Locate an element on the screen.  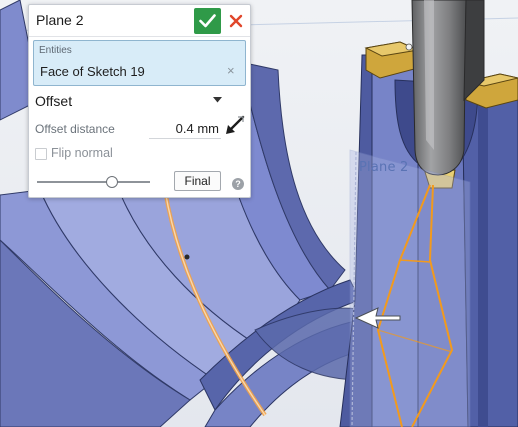
close-icon is located at coordinates (236, 21).